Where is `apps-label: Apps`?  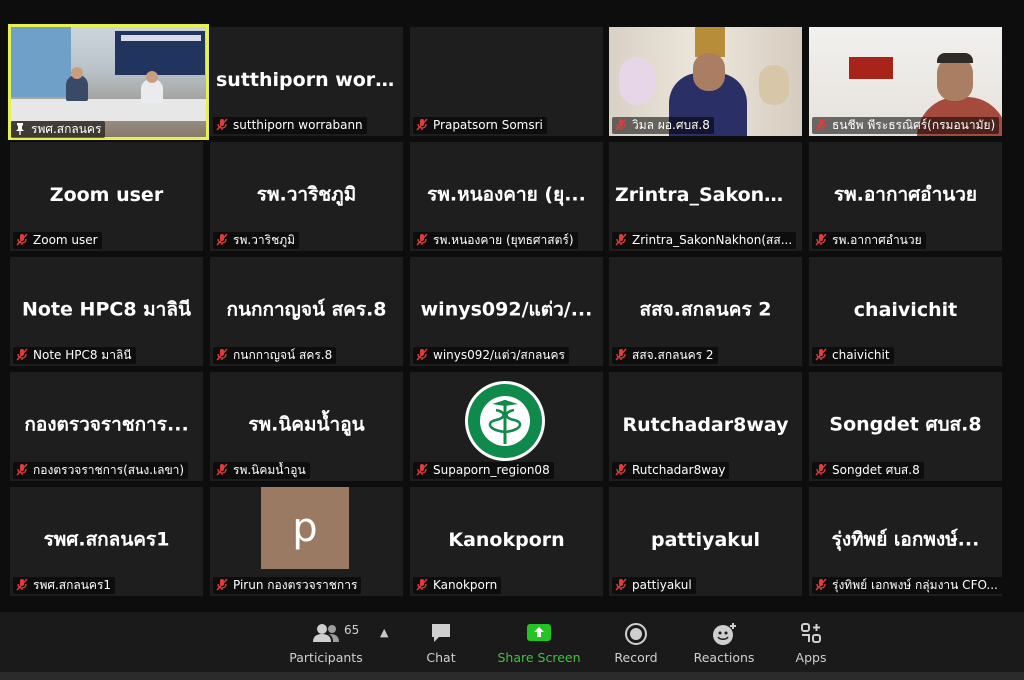
apps-label: Apps is located at coordinates (811, 657).